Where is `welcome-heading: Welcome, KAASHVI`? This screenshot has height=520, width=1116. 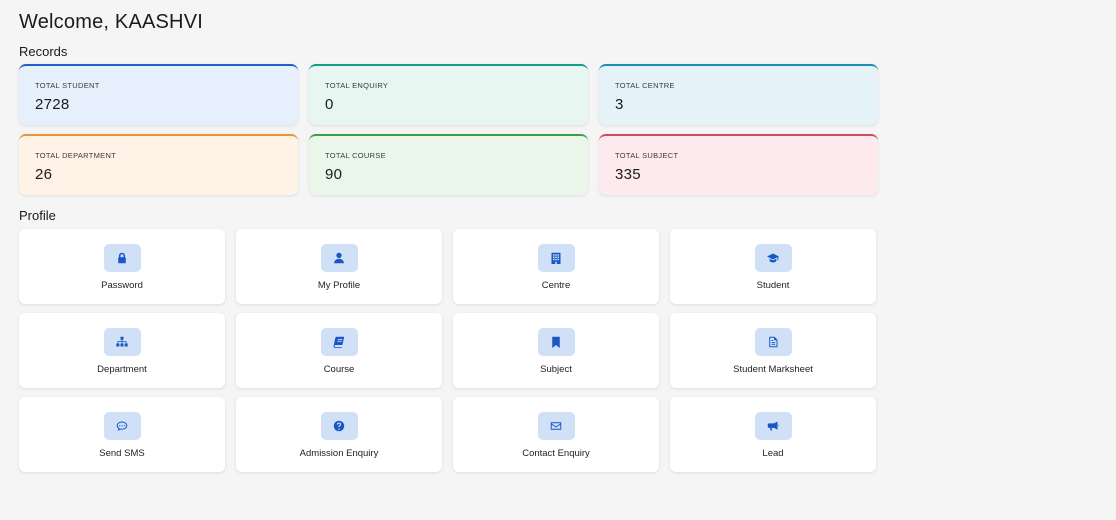
welcome-heading: Welcome, KAASHVI is located at coordinates (111, 22).